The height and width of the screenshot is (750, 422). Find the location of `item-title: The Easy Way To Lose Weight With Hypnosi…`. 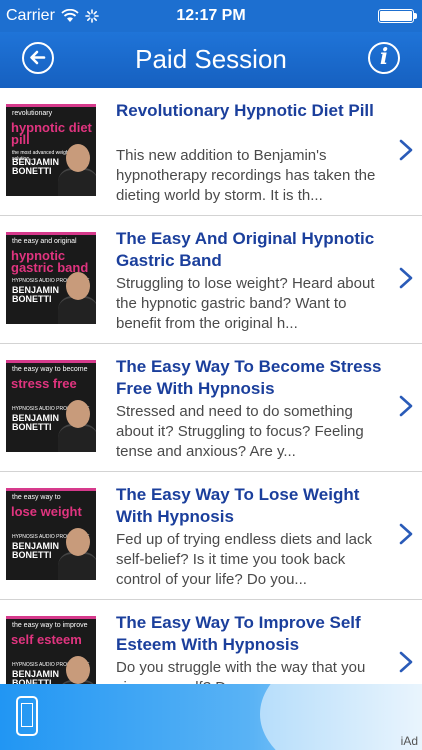

item-title: The Easy Way To Lose Weight With Hypnosi… is located at coordinates (238, 505).